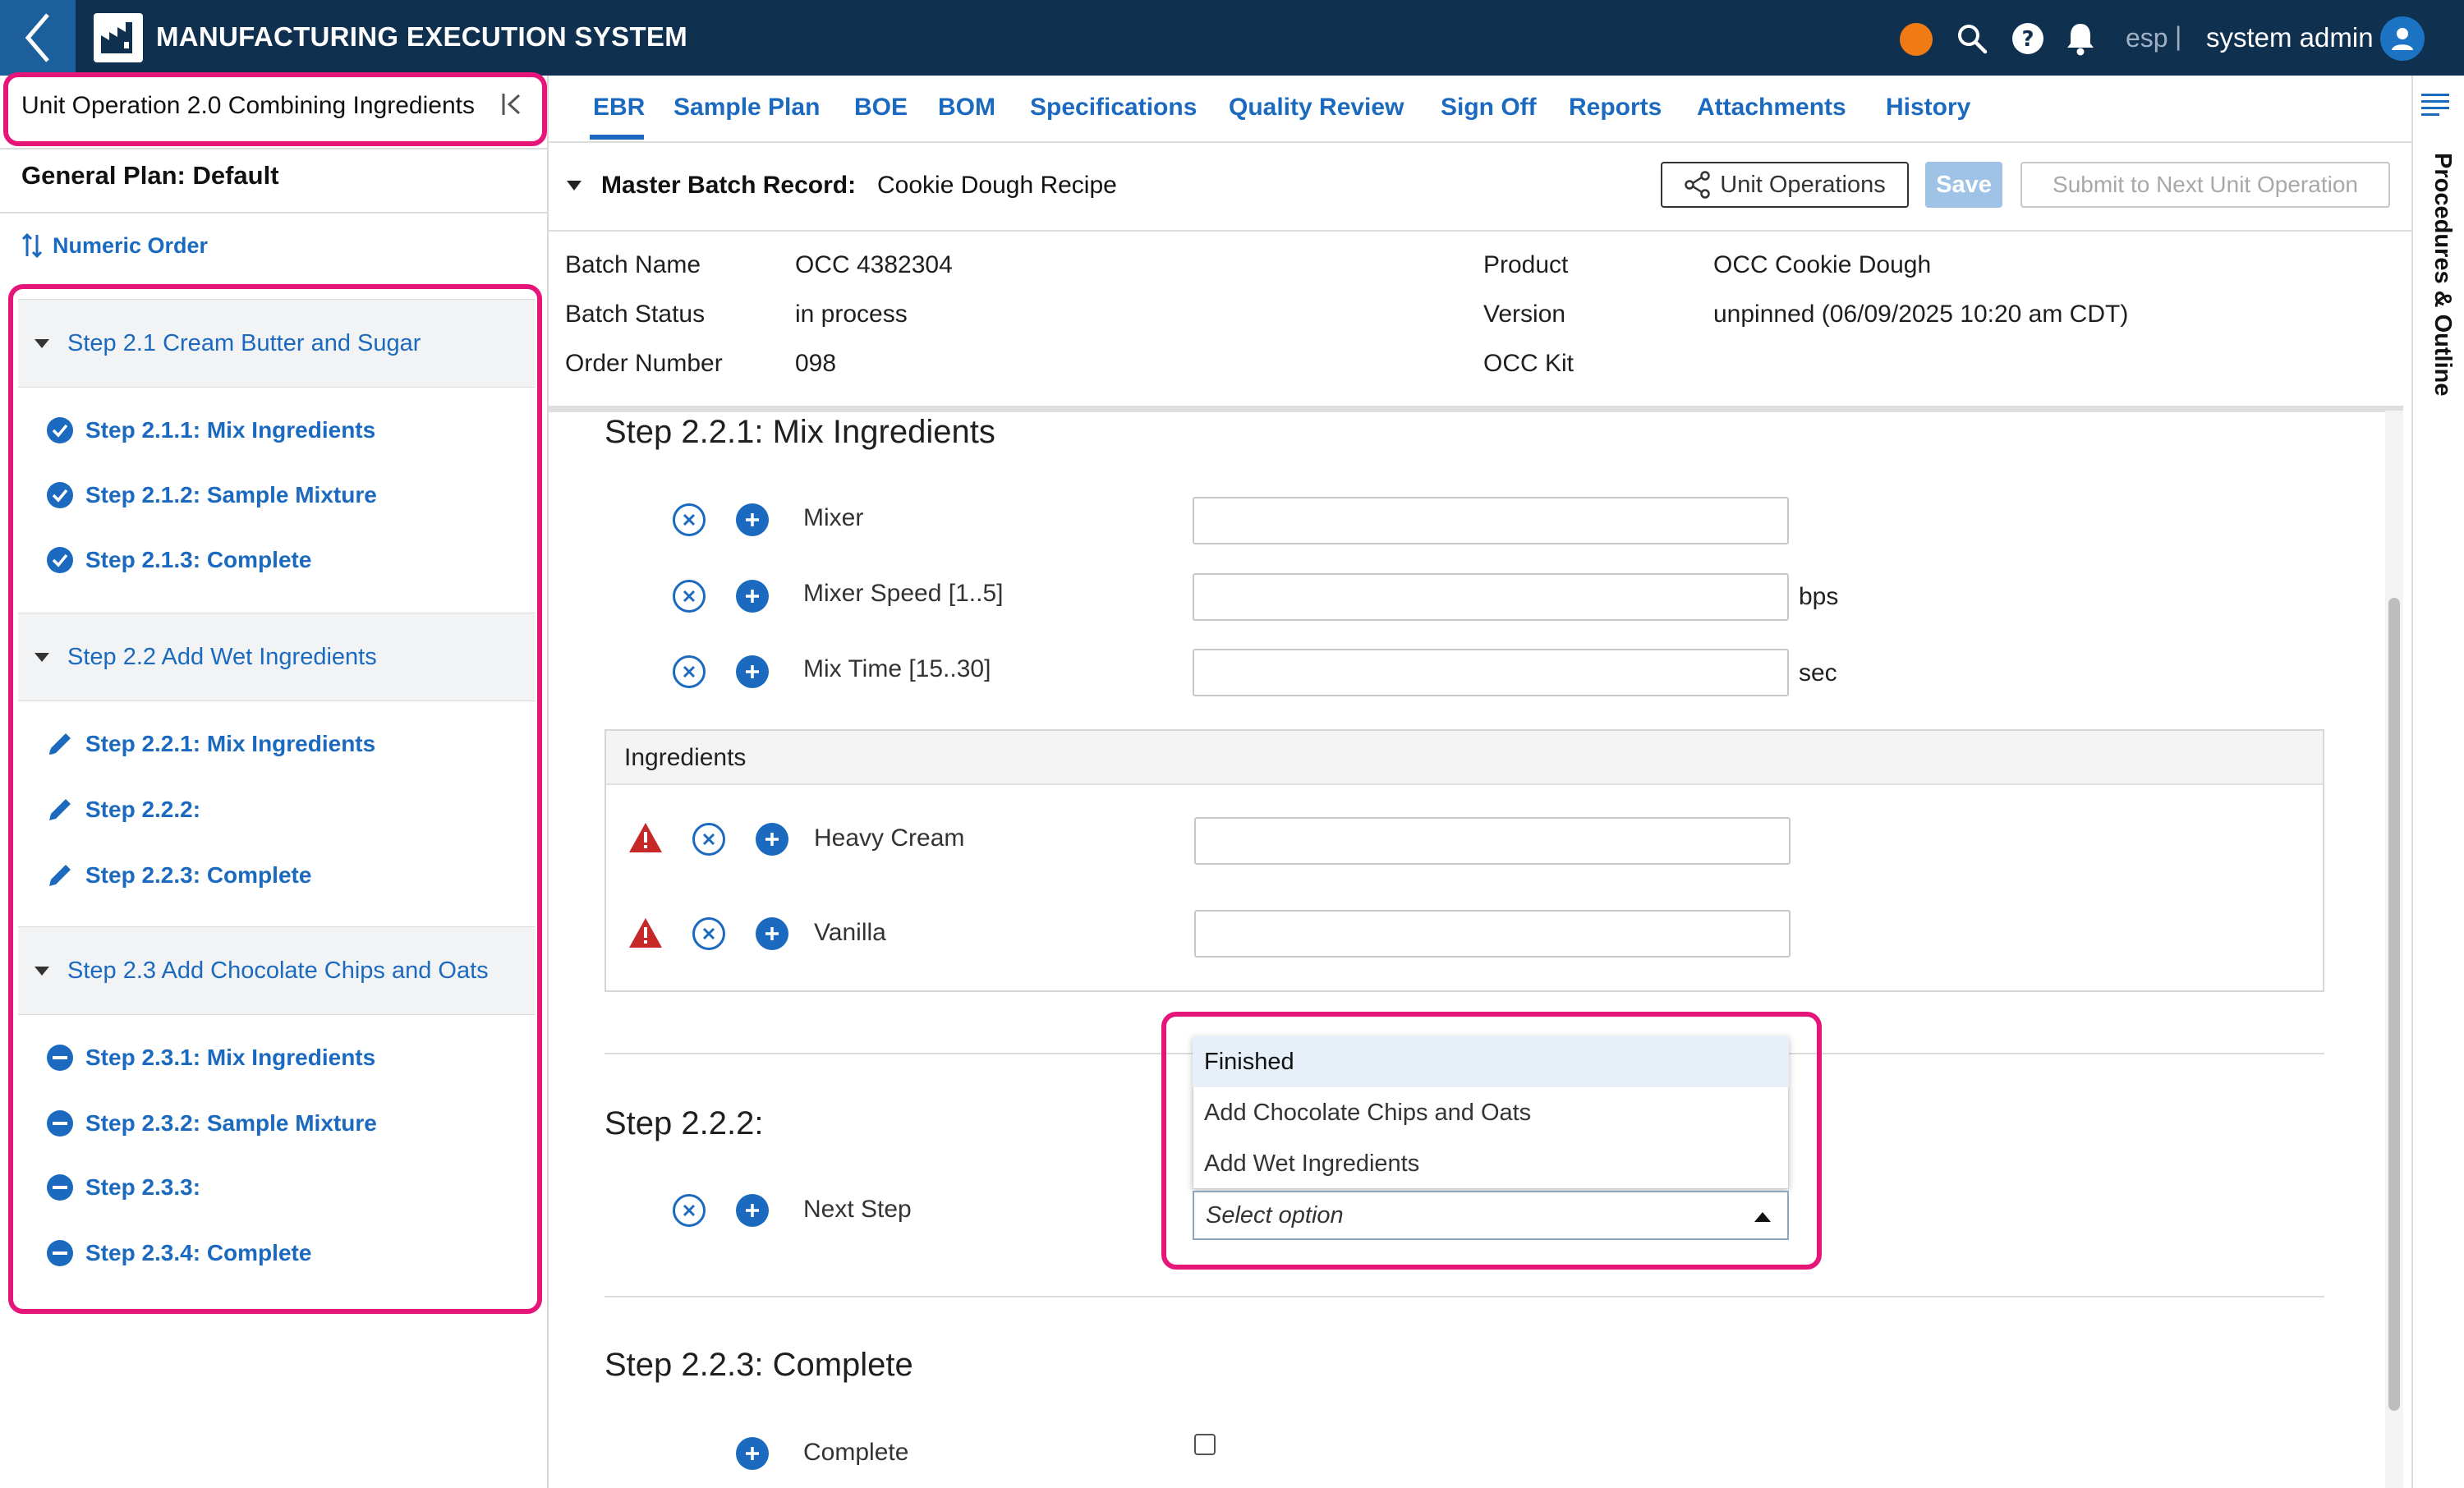 This screenshot has width=2464, height=1488. Describe the element at coordinates (1489, 108) in the screenshot. I see `tab-sign-off: Sign Off` at that location.